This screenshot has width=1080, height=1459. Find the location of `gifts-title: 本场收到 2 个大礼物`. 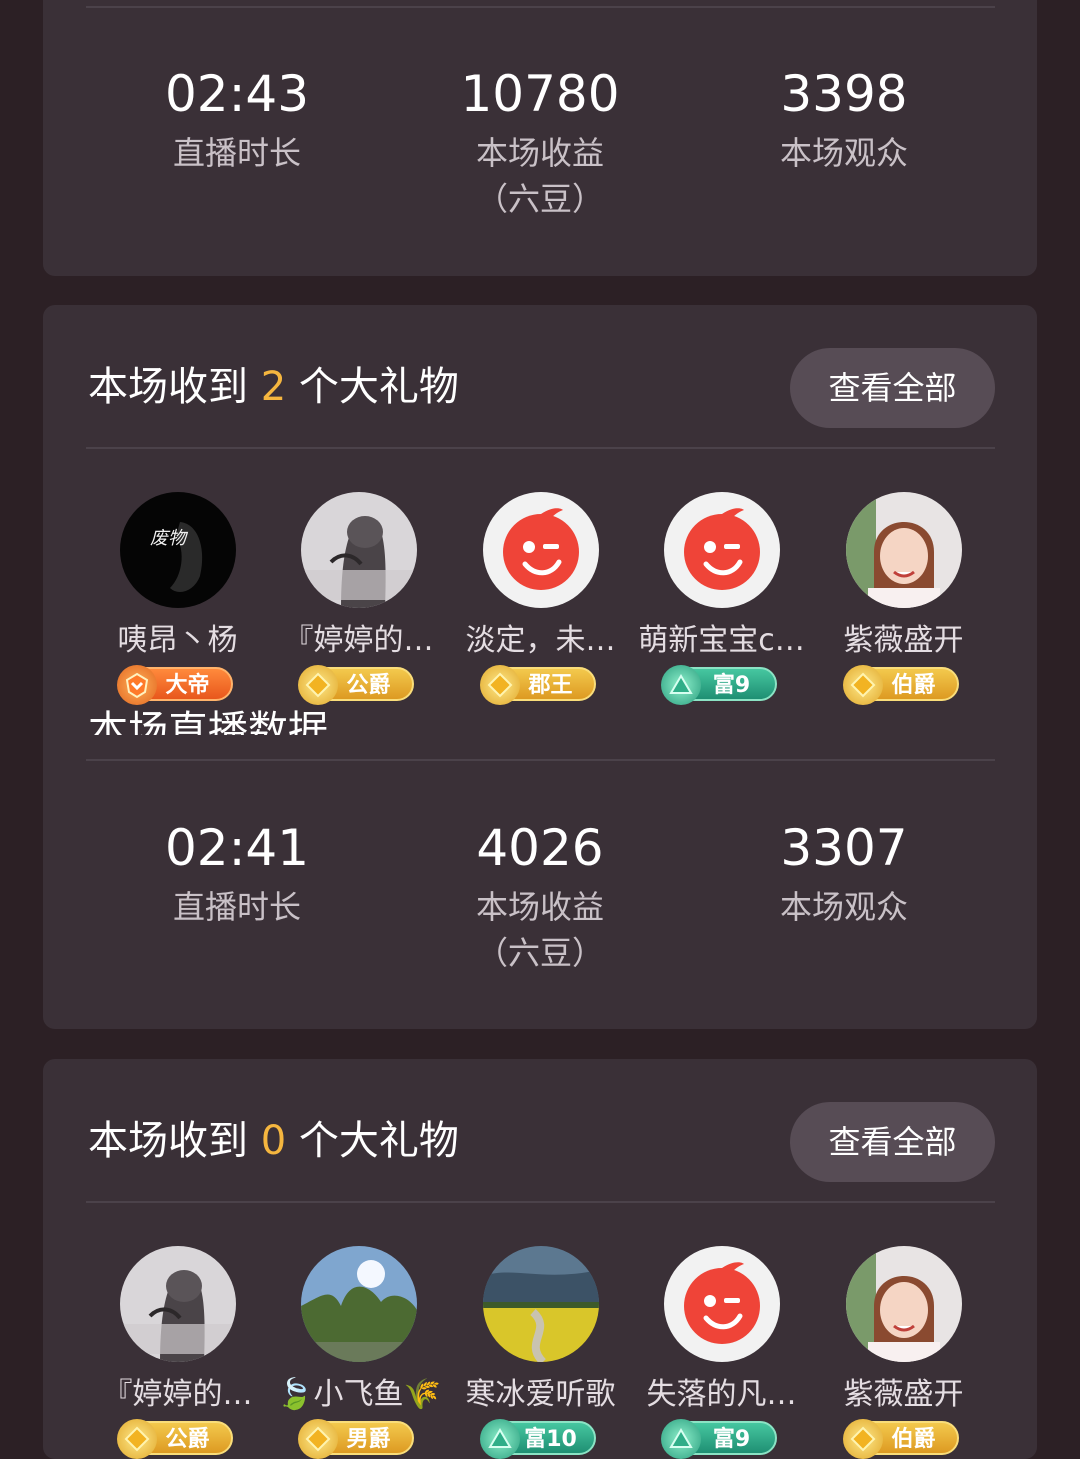

gifts-title: 本场收到 2 个大礼物 is located at coordinates (273, 387).